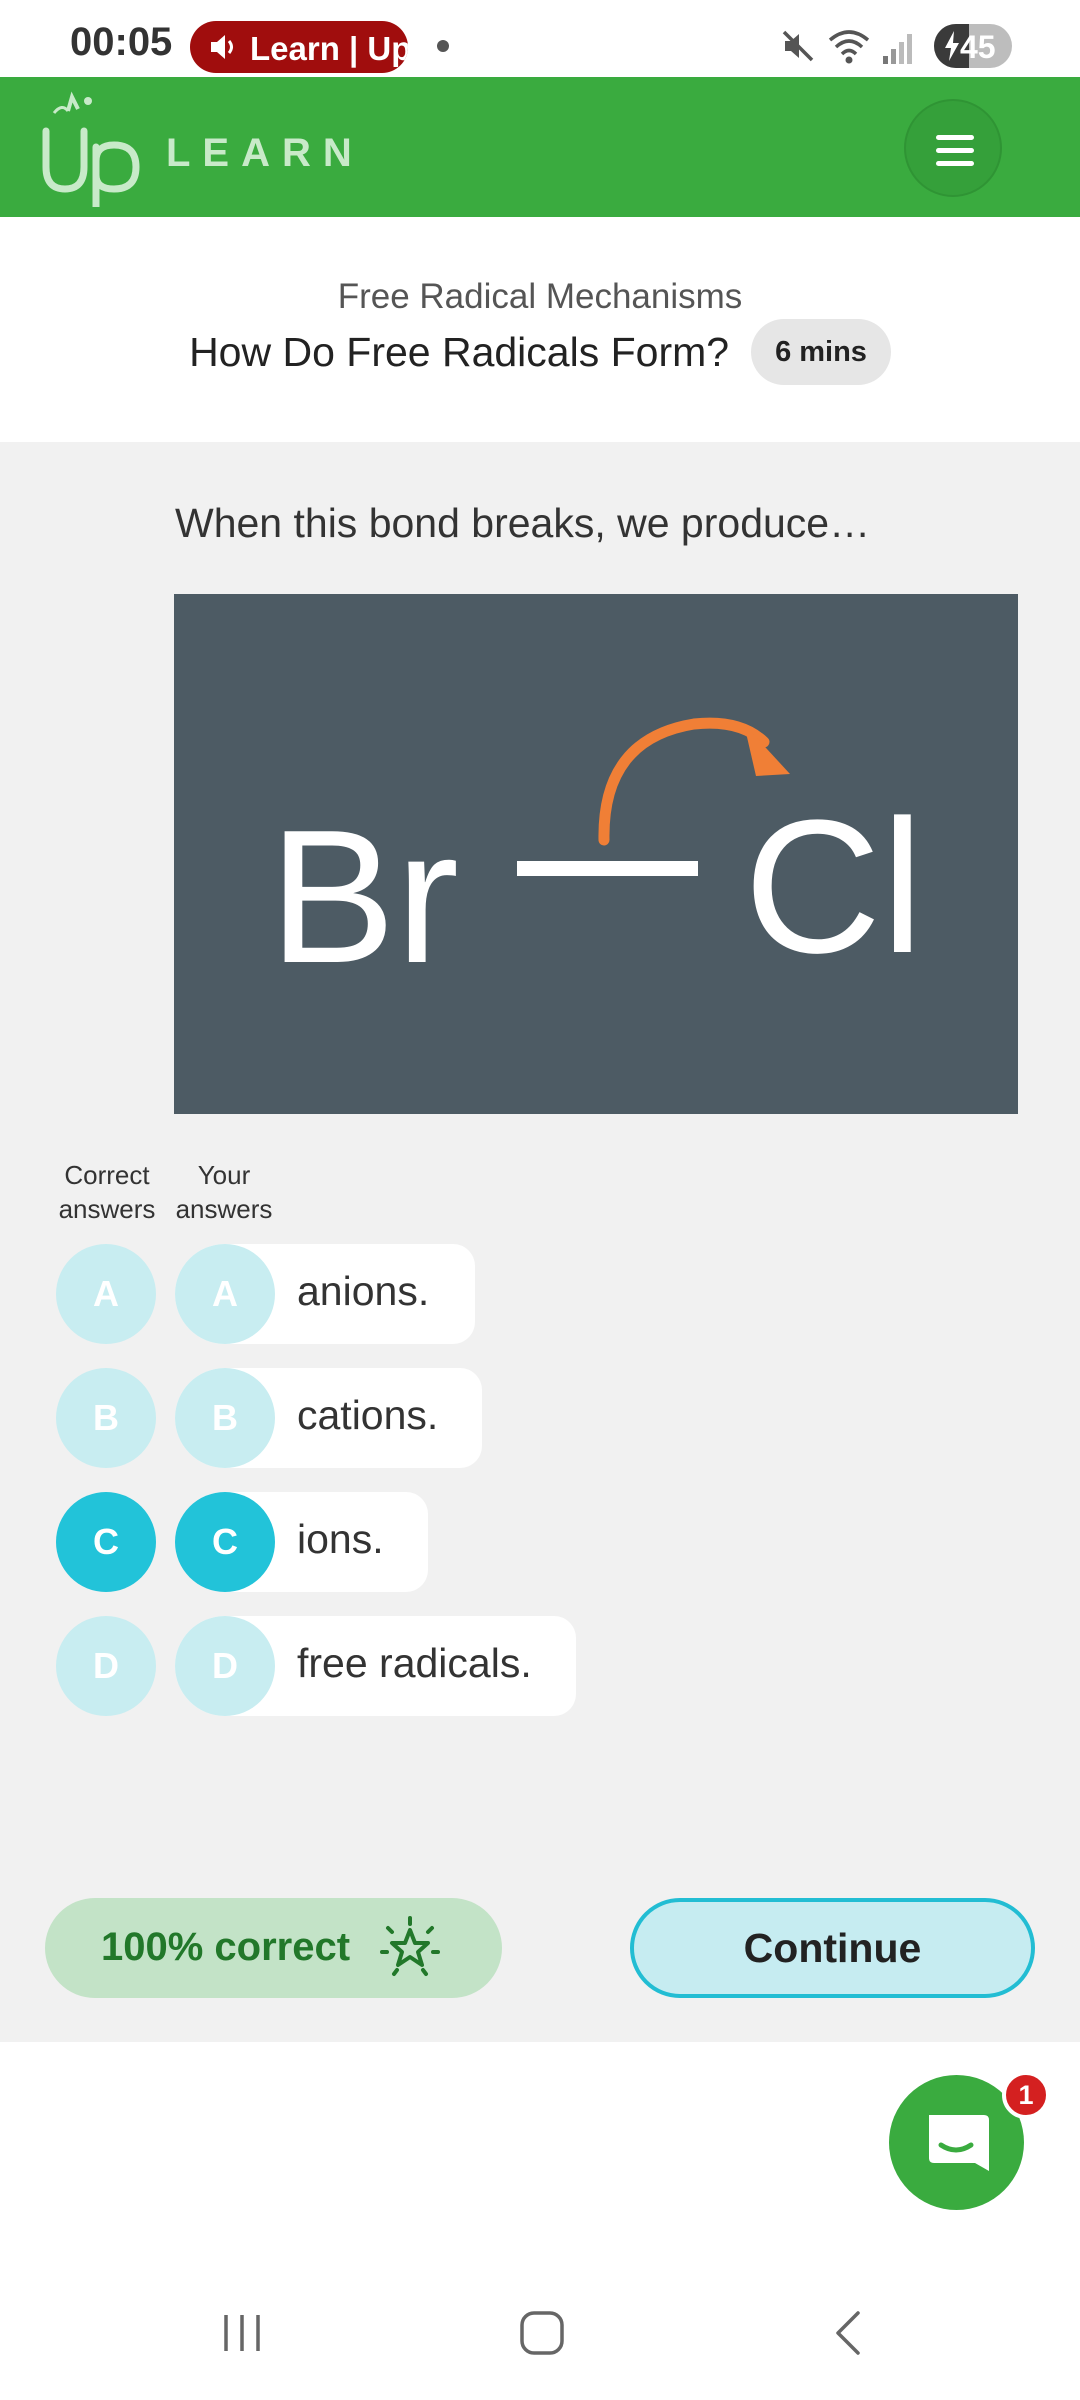 The height and width of the screenshot is (2400, 1080). I want to click on answer-option-a: A A anions., so click(540, 1294).